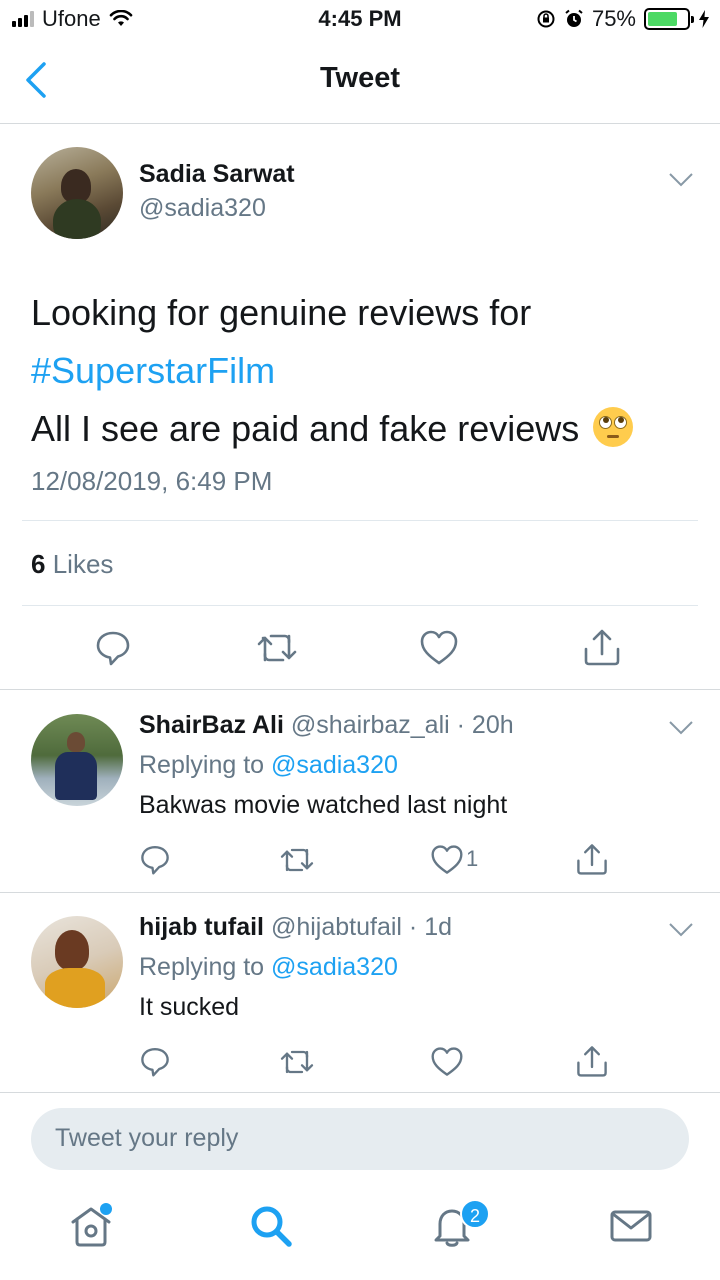  I want to click on status-bar: Ufone 4:45 PM 75%, so click(360, 20).